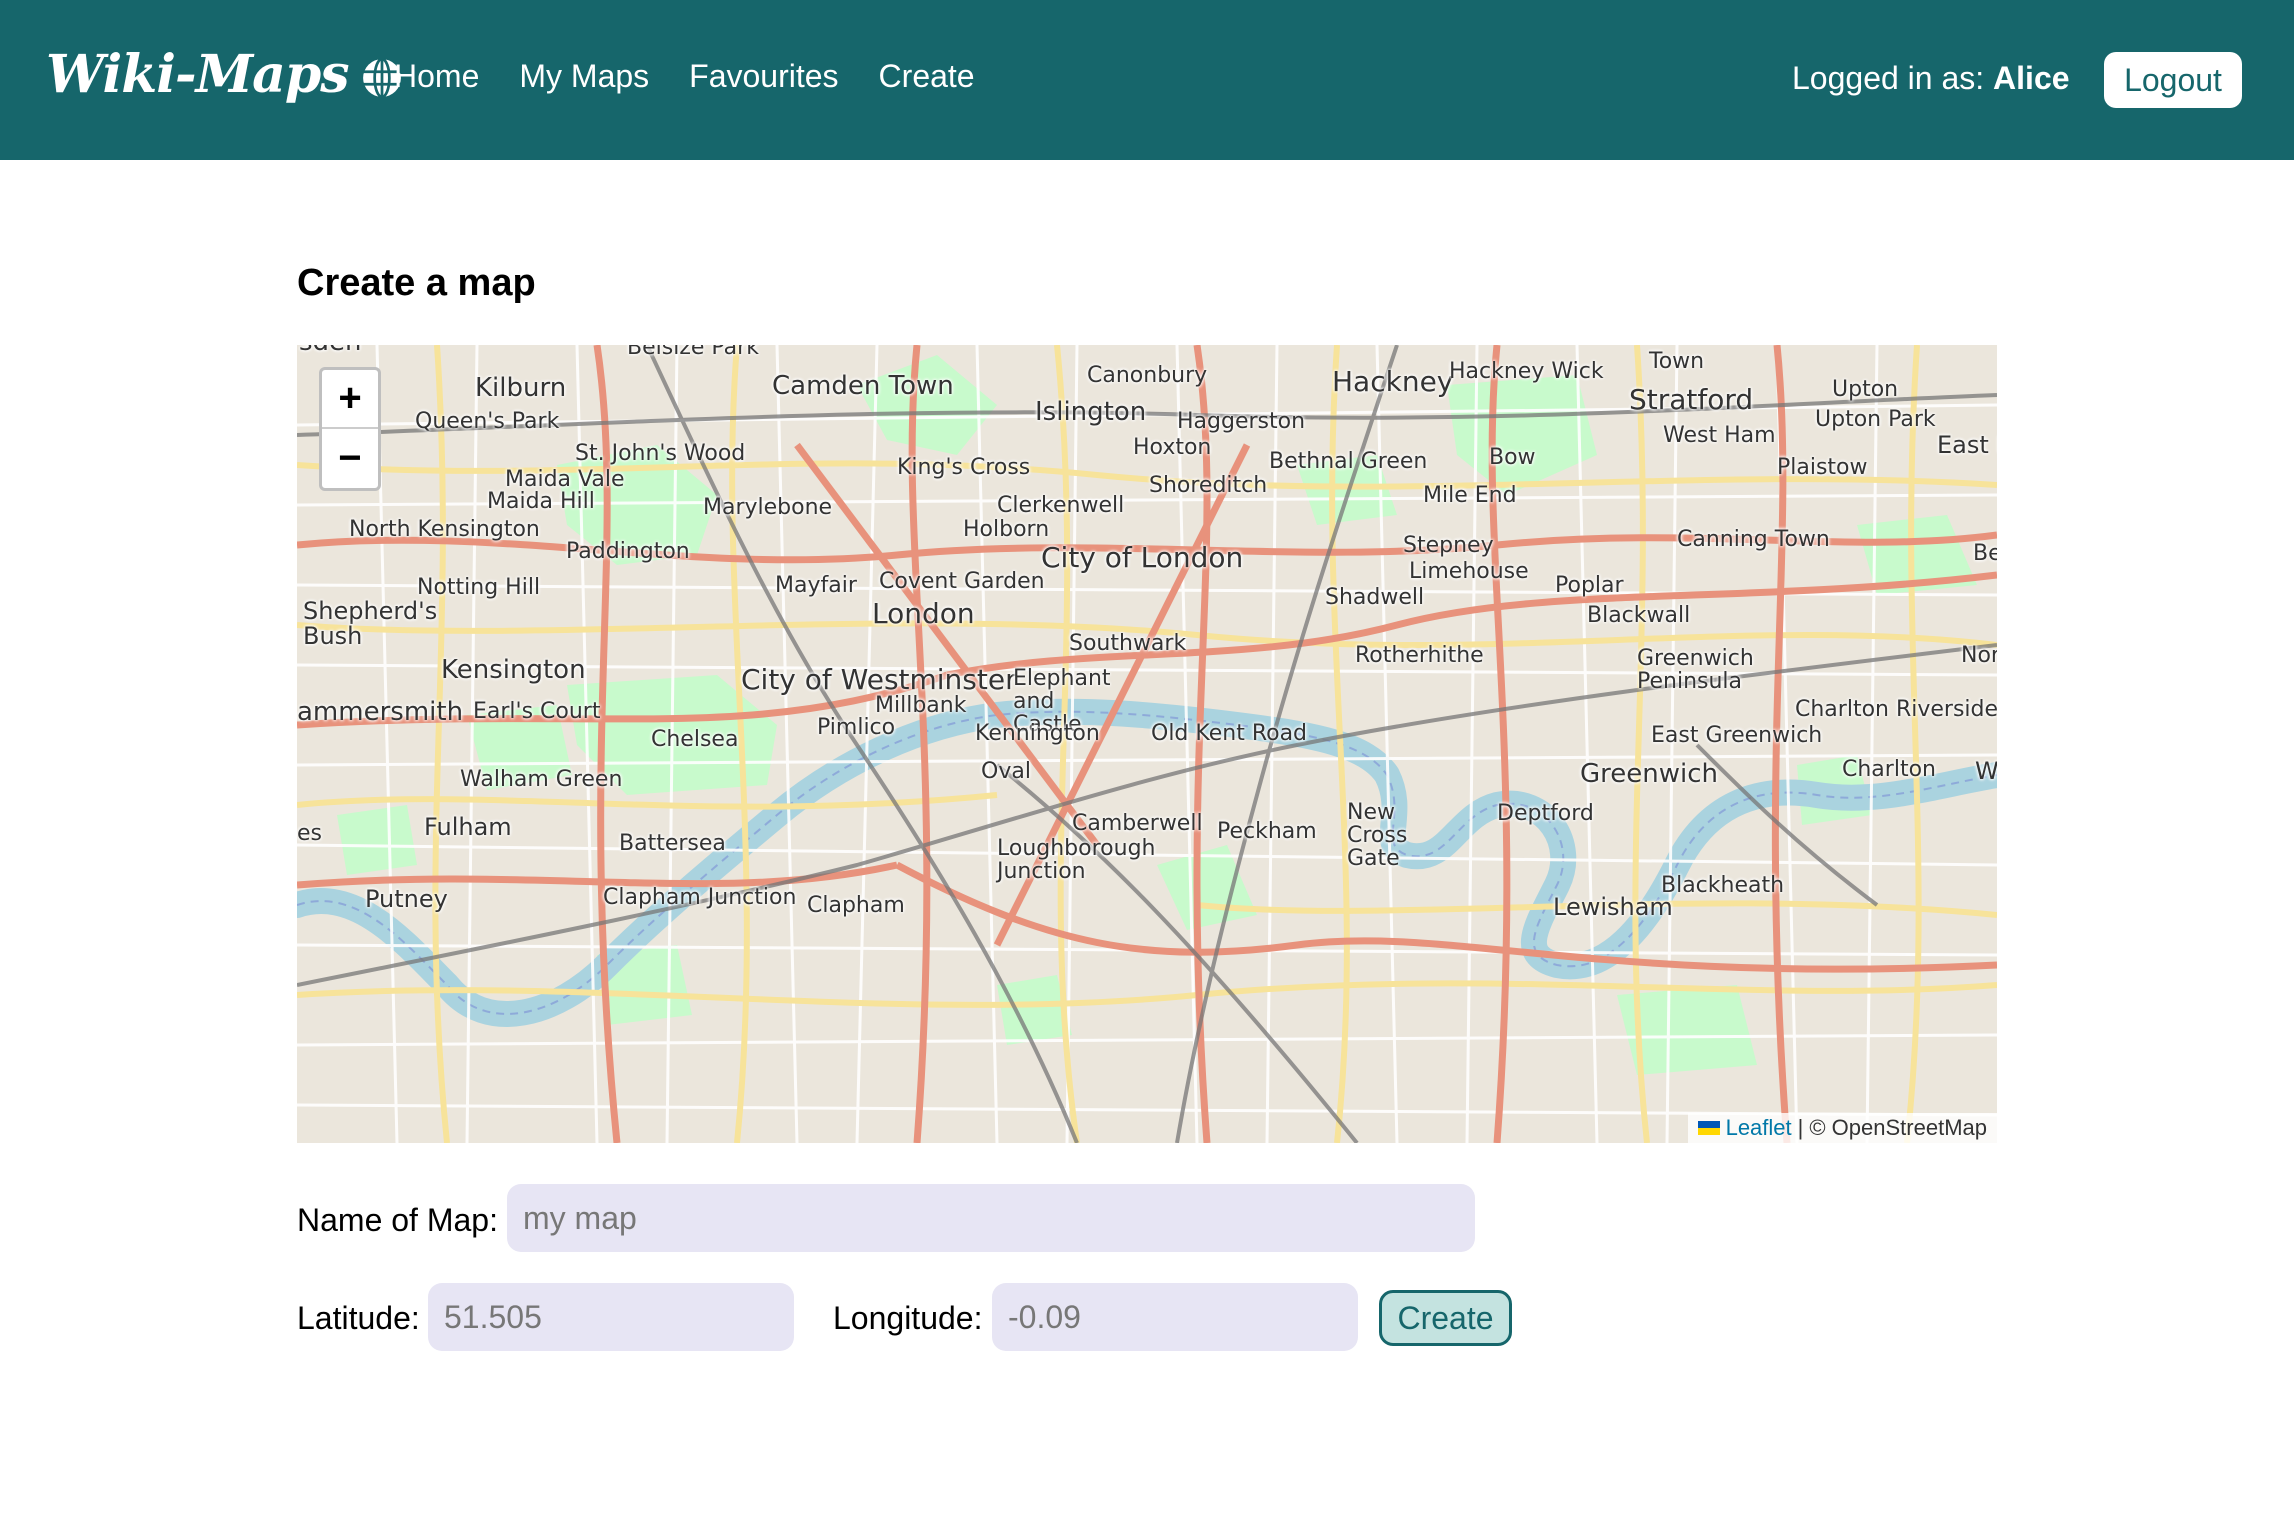 The height and width of the screenshot is (1532, 2294). Describe the element at coordinates (397, 1220) in the screenshot. I see `map-name-label: Name of Map:` at that location.